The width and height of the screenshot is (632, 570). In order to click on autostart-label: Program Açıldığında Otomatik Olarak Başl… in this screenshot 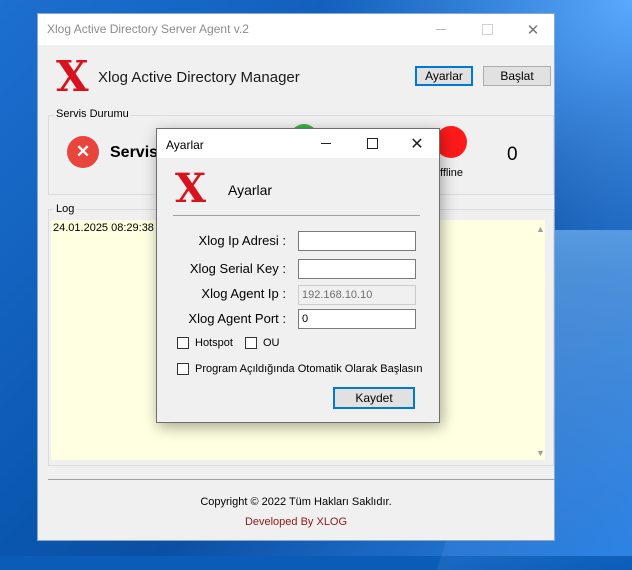, I will do `click(309, 369)`.